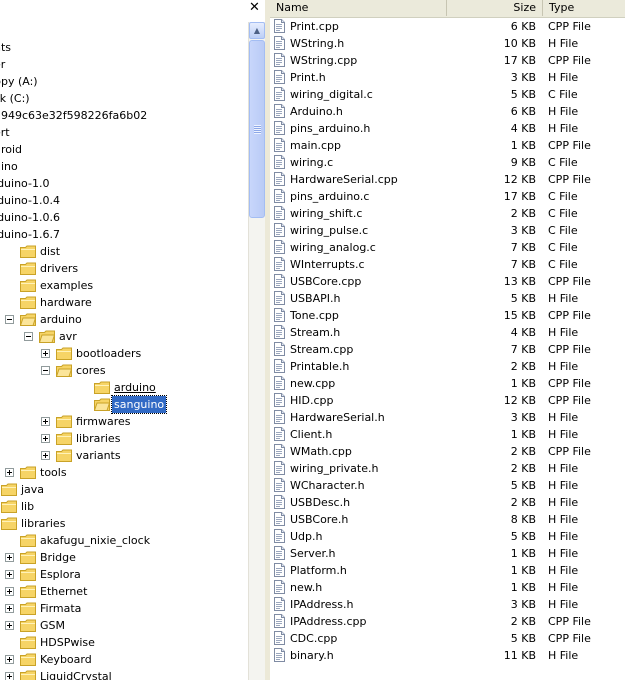 This screenshot has width=625, height=680. I want to click on tree-node-label: arduino-1.0.4, so click(31, 200).